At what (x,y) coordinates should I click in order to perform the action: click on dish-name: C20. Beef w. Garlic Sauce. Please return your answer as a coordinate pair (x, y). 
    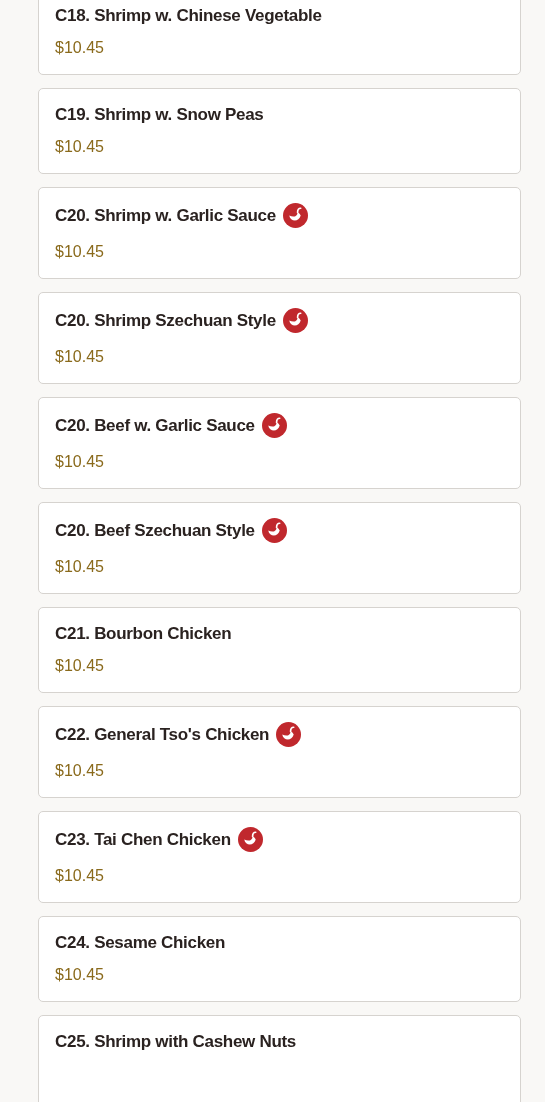
    Looking at the image, I should click on (155, 425).